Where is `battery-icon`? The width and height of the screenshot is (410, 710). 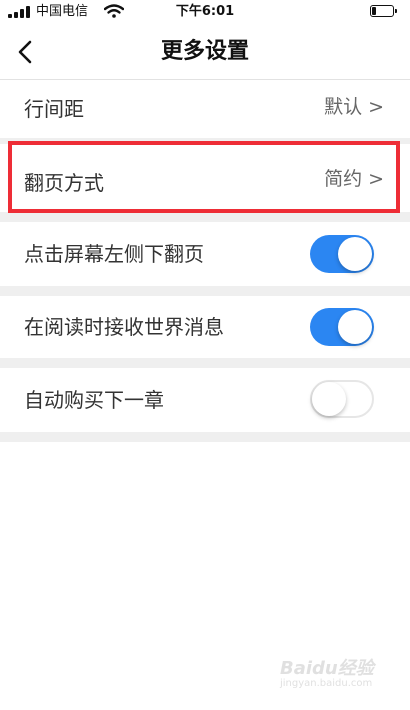 battery-icon is located at coordinates (383, 11).